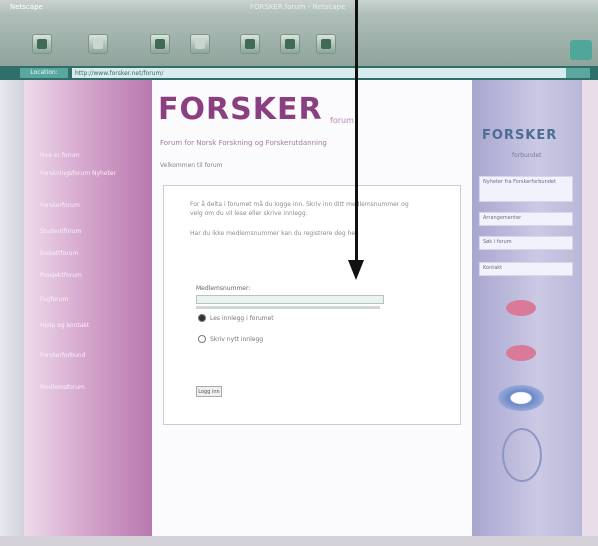  What do you see at coordinates (26, 7) in the screenshot?
I see `app-title: Netscape` at bounding box center [26, 7].